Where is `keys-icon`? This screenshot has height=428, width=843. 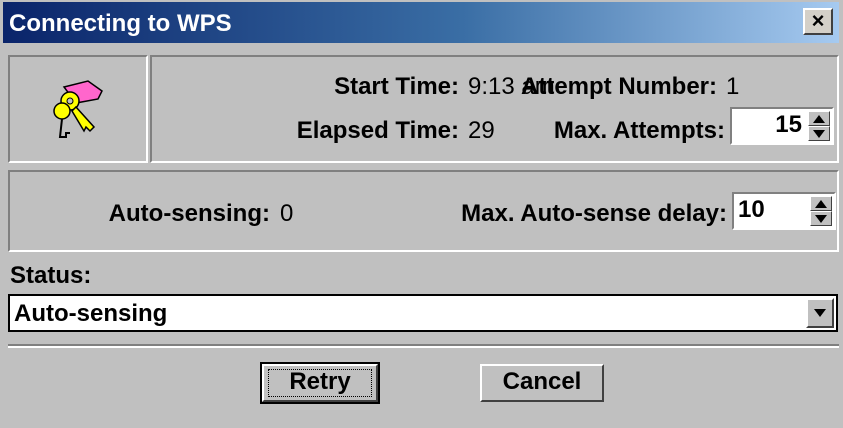 keys-icon is located at coordinates (78, 109).